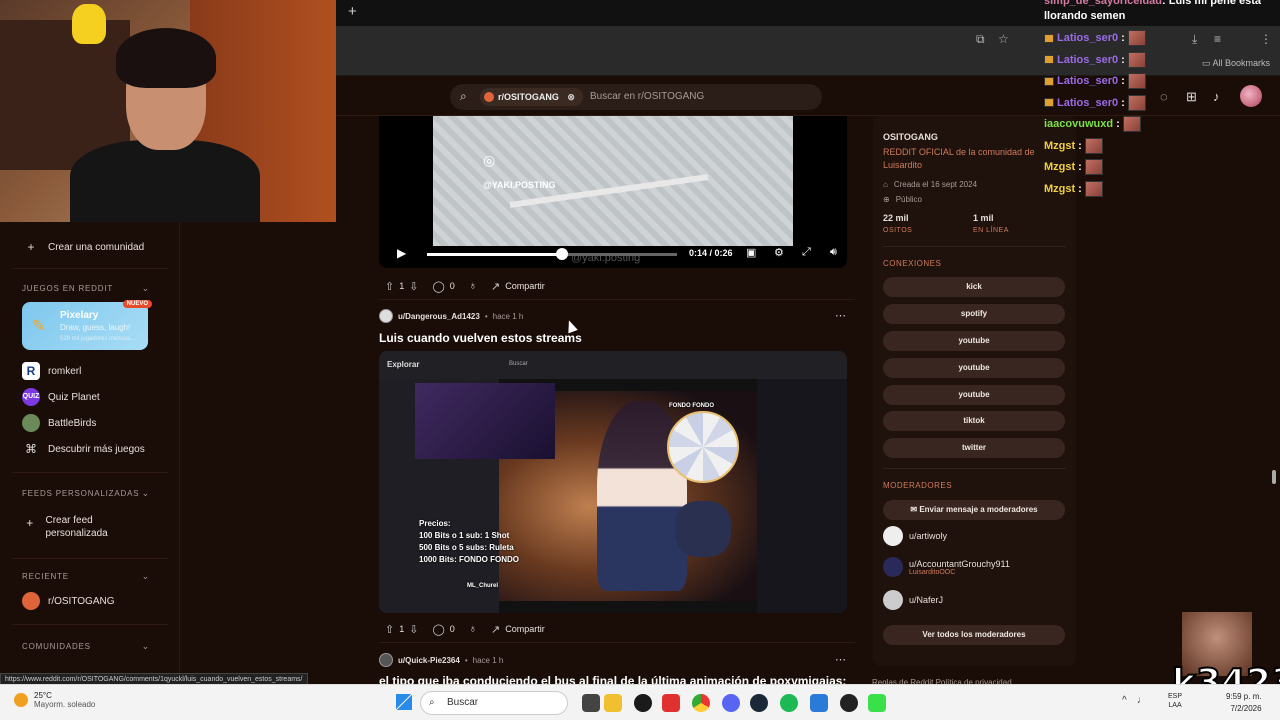 This screenshot has height=720, width=1280. I want to click on obs-icon, so click(643, 703).